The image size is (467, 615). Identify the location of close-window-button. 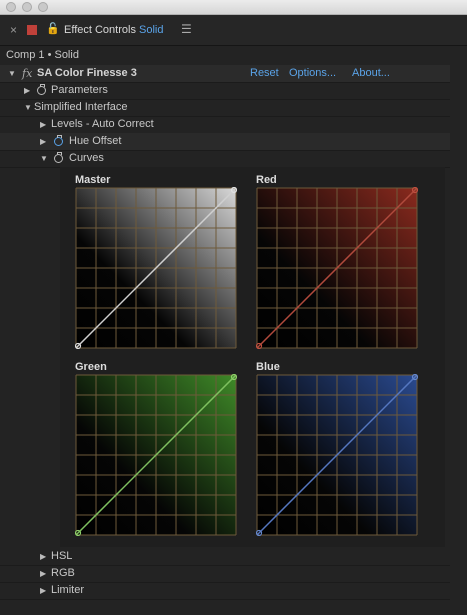
(11, 7).